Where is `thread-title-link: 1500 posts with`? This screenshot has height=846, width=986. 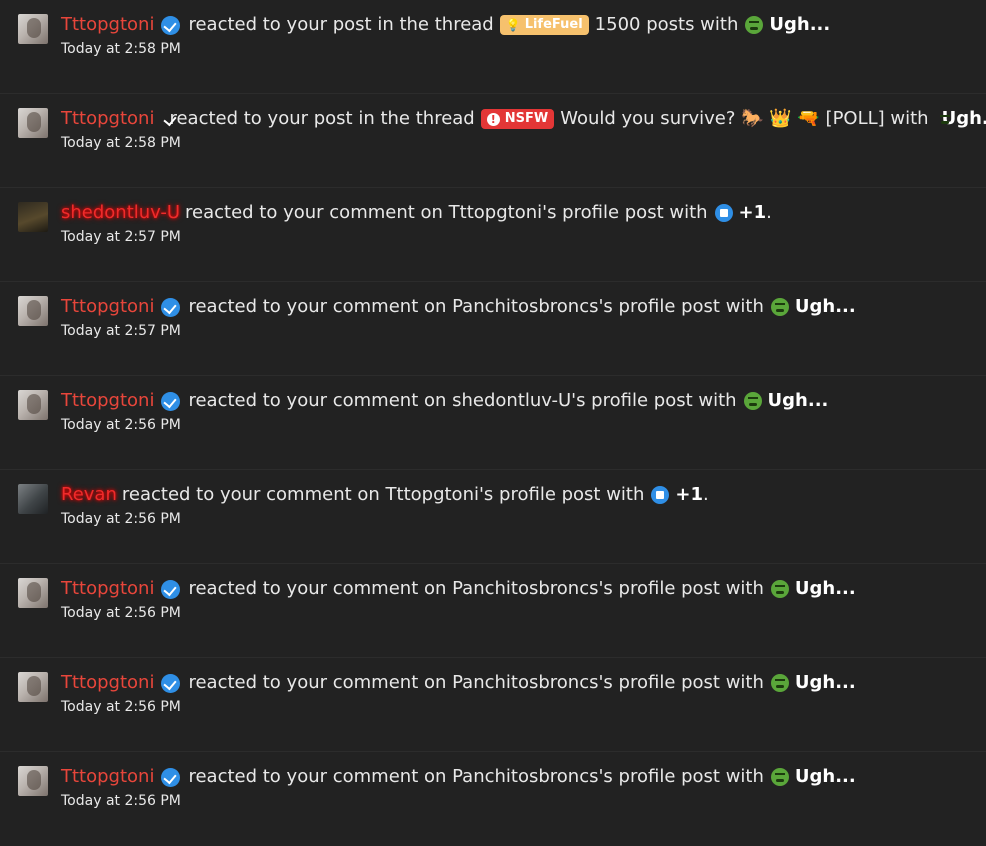
thread-title-link: 1500 posts with is located at coordinates (667, 25).